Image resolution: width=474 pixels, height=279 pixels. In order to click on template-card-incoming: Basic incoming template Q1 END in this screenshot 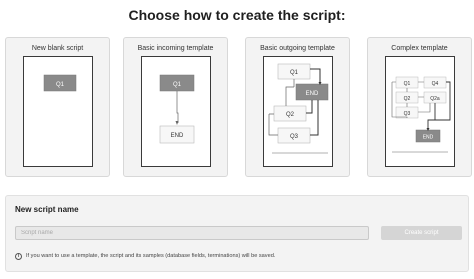, I will do `click(175, 107)`.